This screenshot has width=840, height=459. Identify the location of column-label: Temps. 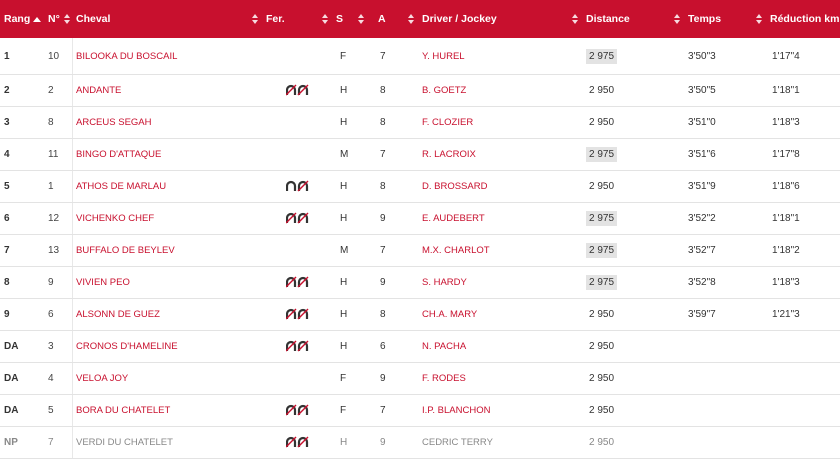
(705, 19).